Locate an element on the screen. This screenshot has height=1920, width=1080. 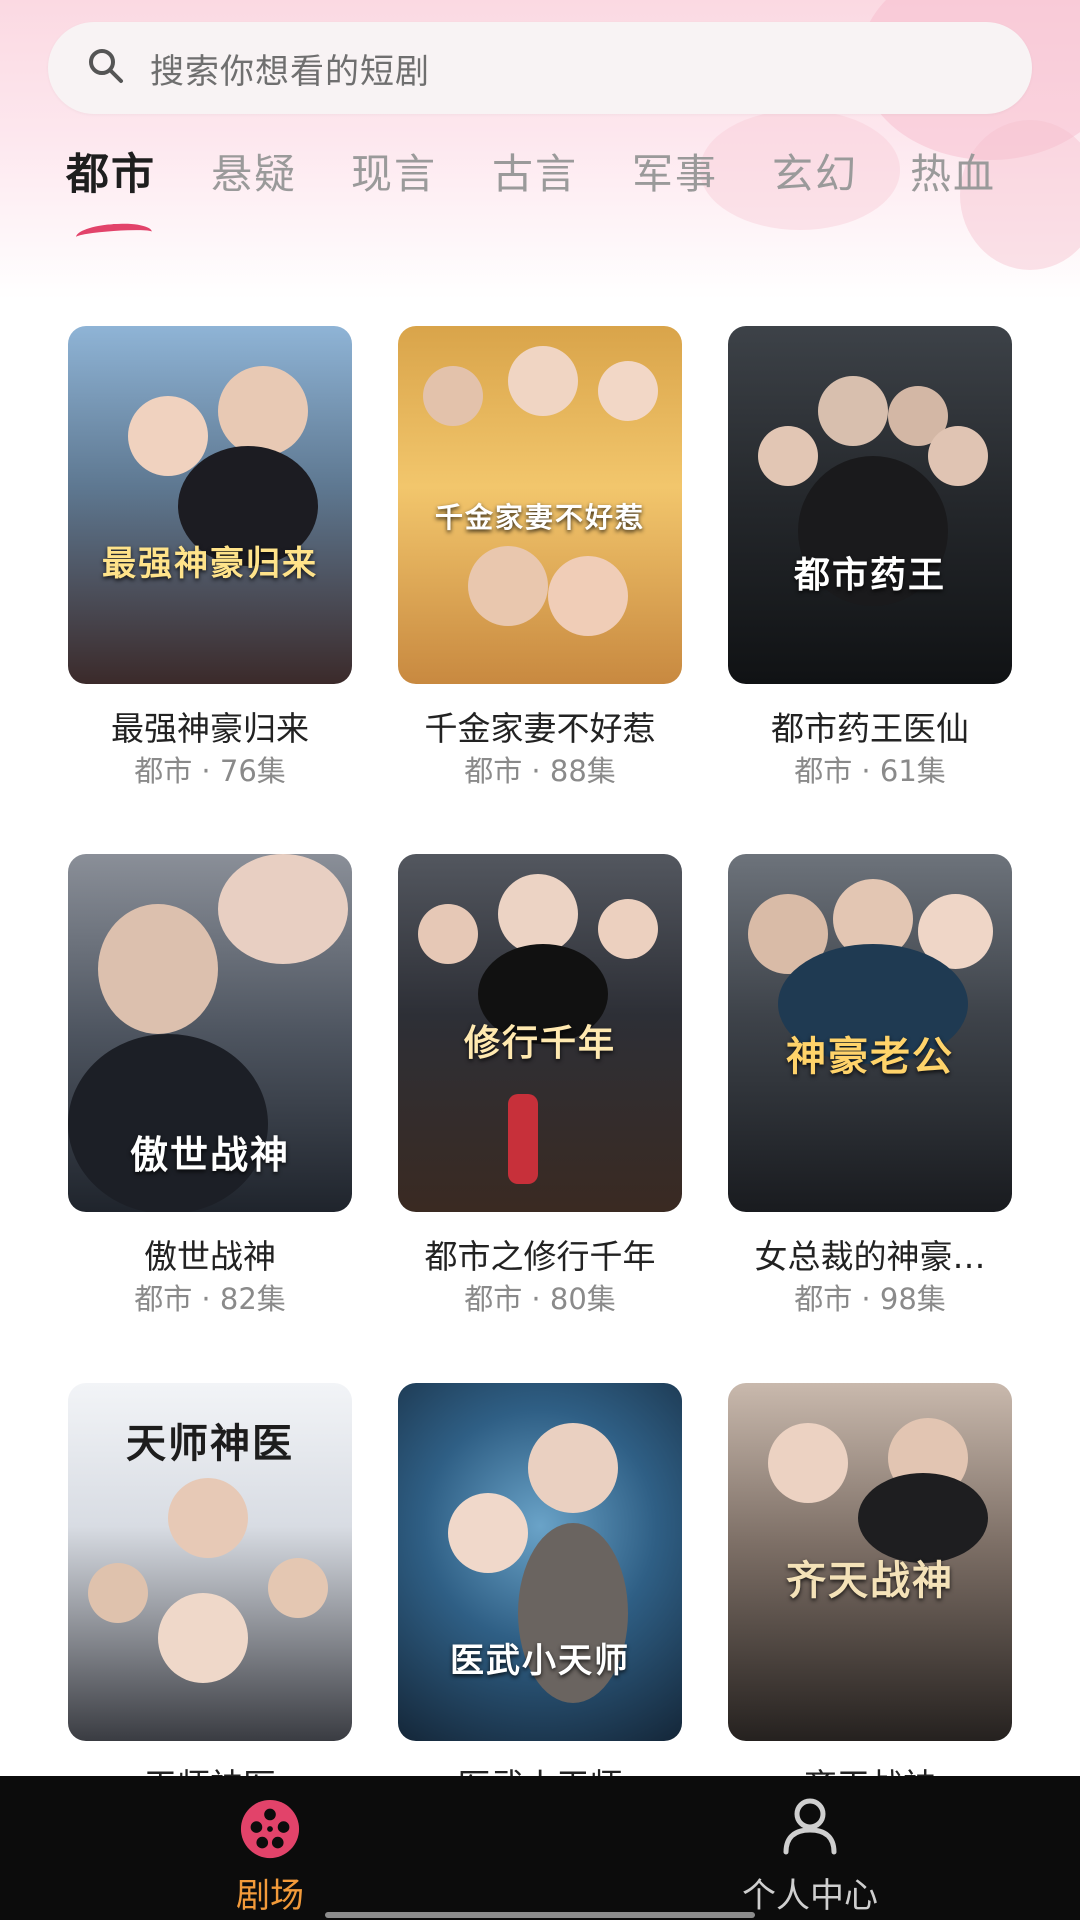
drama-poster: 修行千年 is located at coordinates (540, 1033).